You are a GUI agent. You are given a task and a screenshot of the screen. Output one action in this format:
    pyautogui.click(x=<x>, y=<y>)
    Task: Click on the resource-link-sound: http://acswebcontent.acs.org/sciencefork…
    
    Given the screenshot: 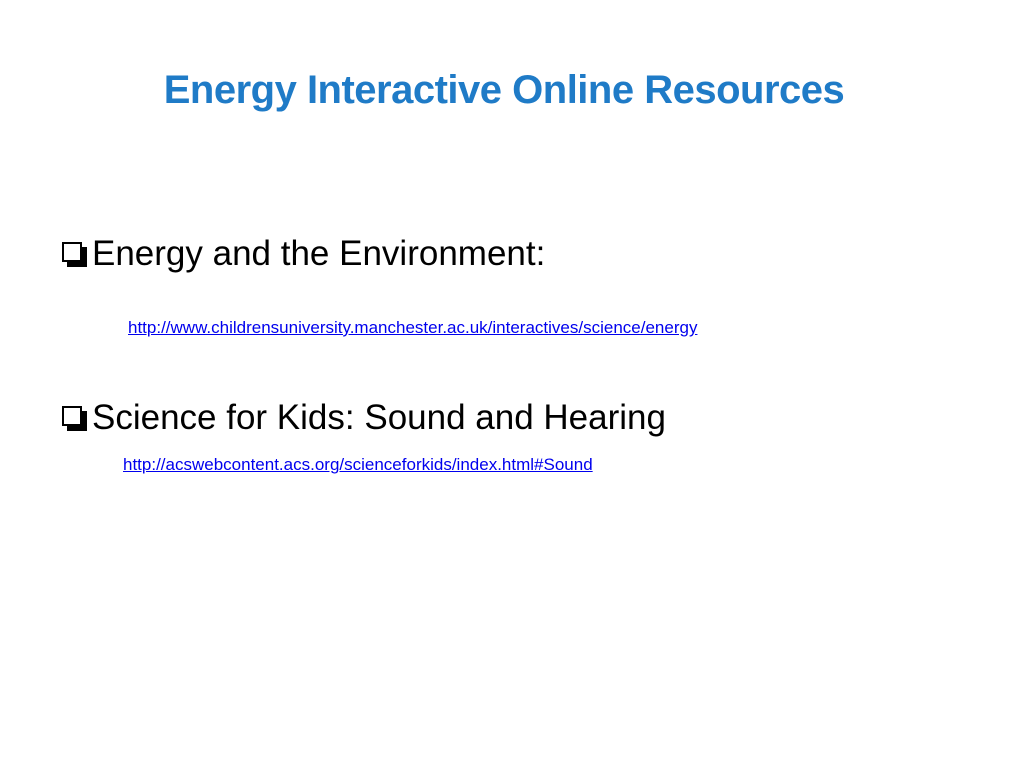 What is the action you would take?
    pyautogui.click(x=358, y=465)
    